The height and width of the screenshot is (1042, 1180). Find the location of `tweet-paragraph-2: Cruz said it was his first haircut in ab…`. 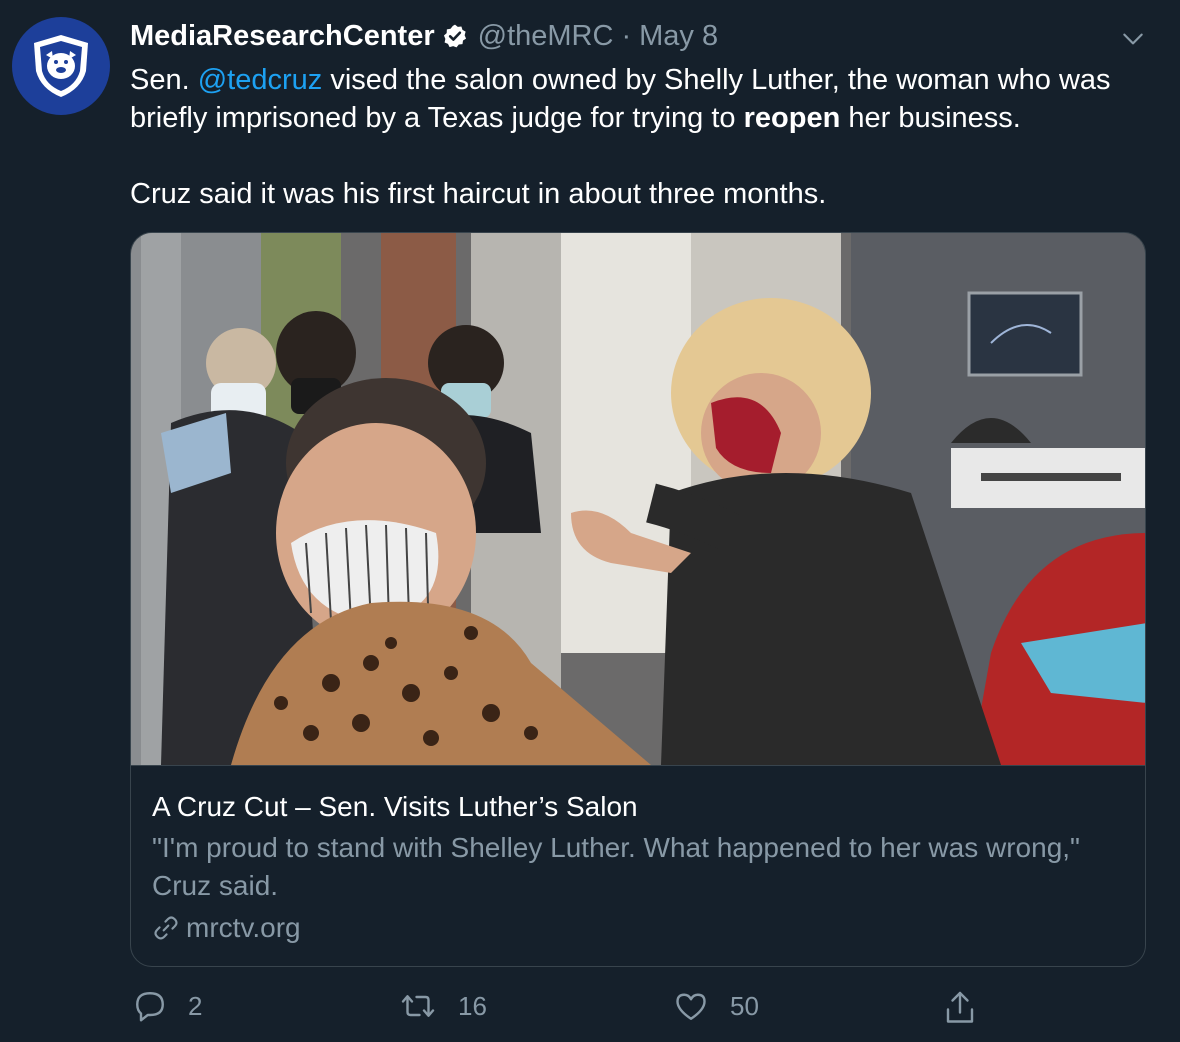

tweet-paragraph-2: Cruz said it was his first haircut in ab… is located at coordinates (478, 194).